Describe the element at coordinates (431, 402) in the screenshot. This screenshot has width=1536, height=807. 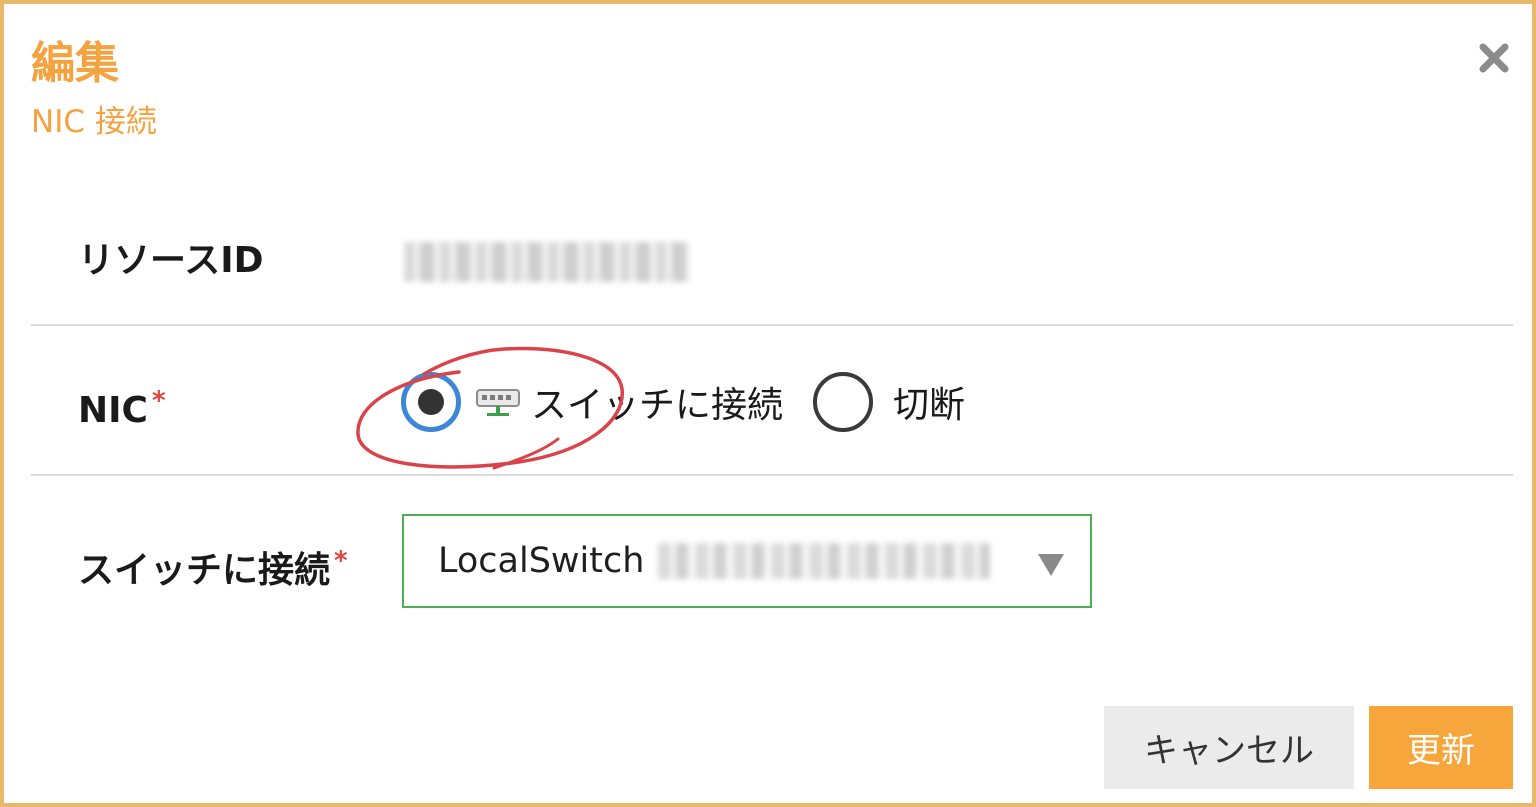
I see `radio-connect-switch` at that location.